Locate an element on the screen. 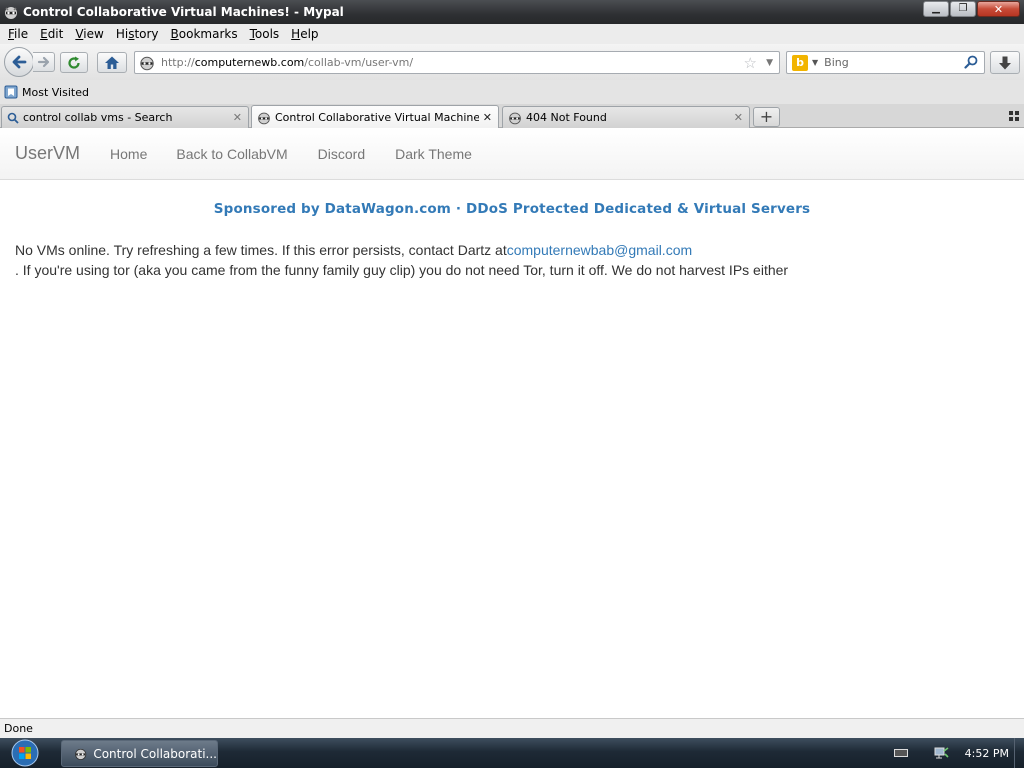  minimize-button: ▁ is located at coordinates (936, 9).